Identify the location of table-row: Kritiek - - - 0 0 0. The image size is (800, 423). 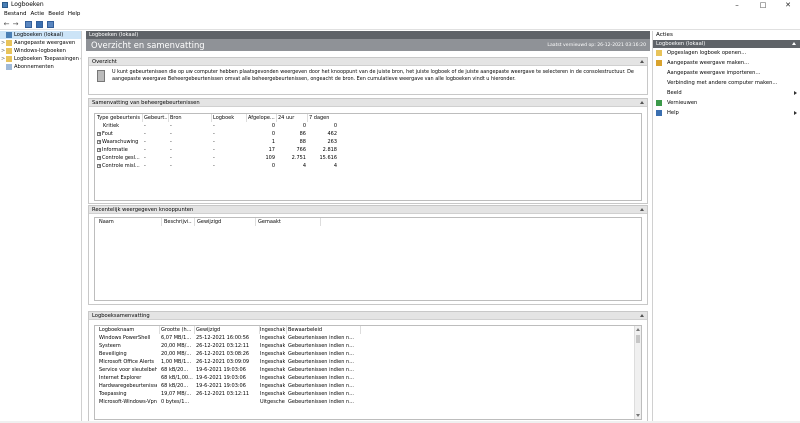
(232, 126).